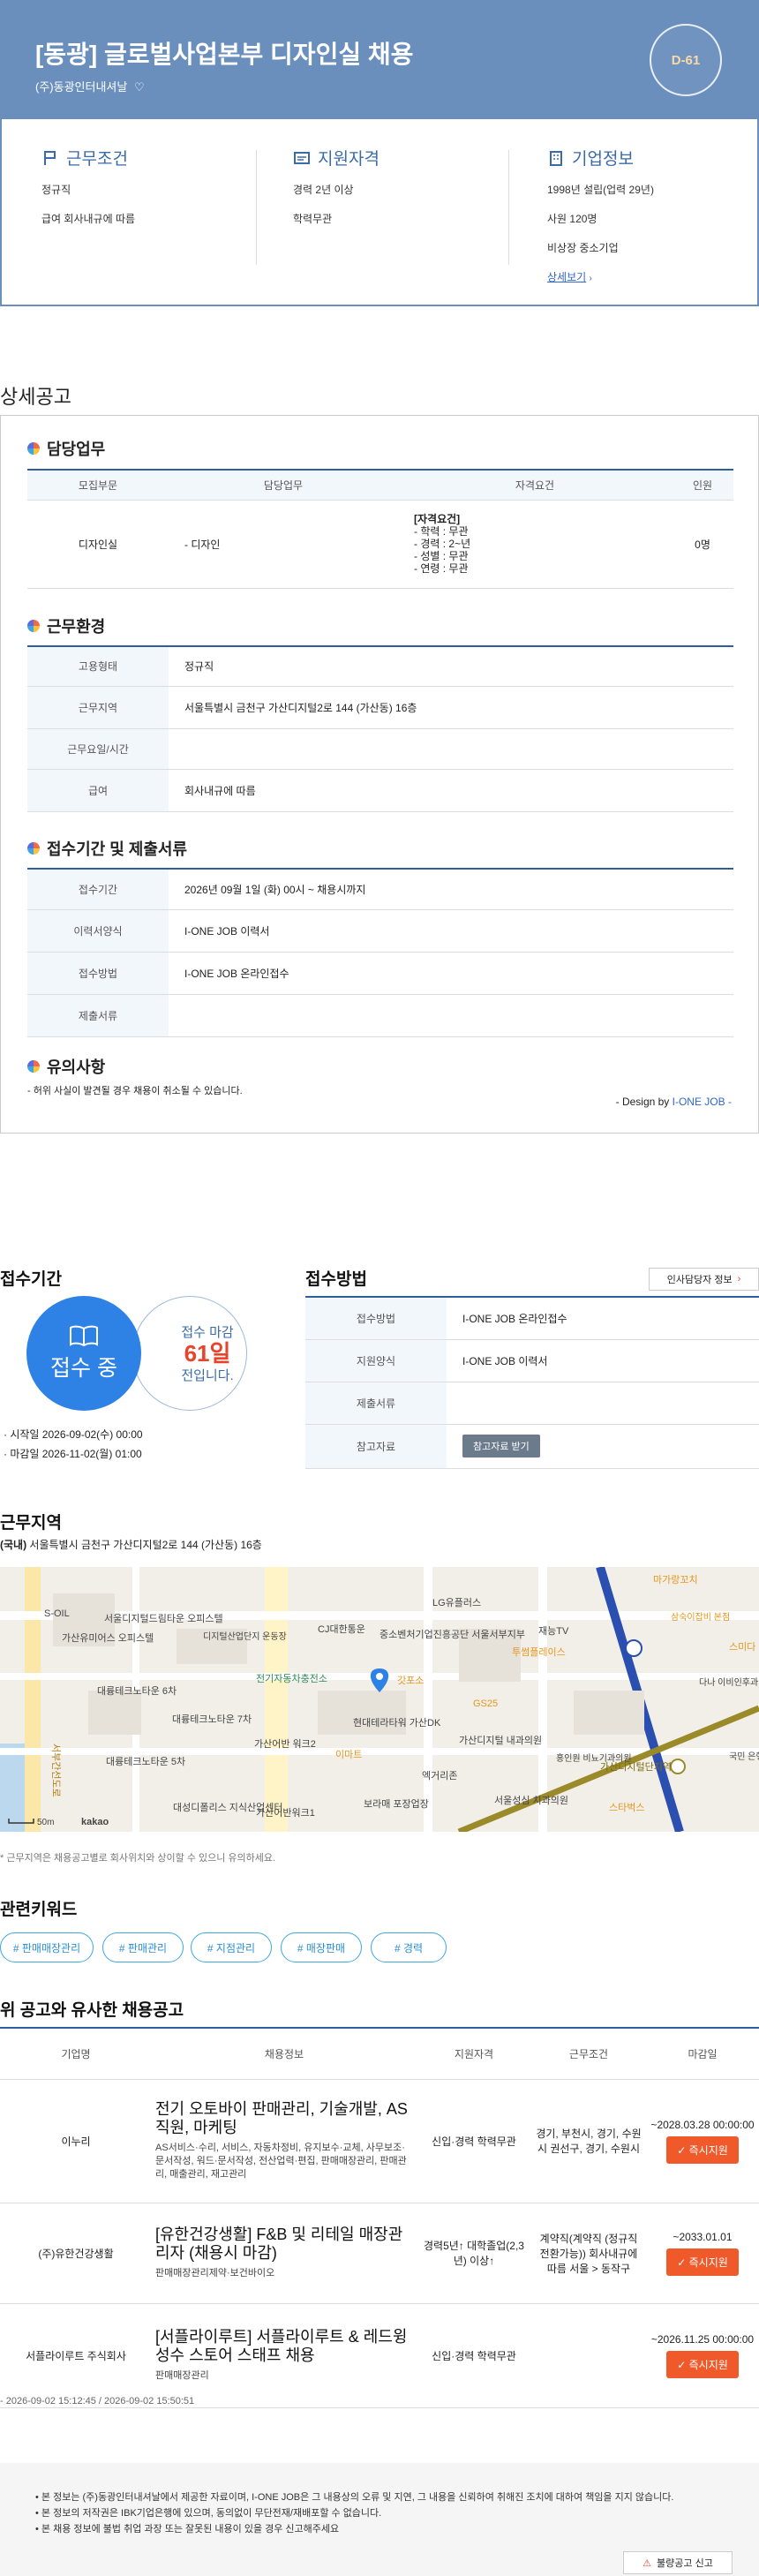 The image size is (759, 2576). I want to click on env-title: 근무환경, so click(76, 627).